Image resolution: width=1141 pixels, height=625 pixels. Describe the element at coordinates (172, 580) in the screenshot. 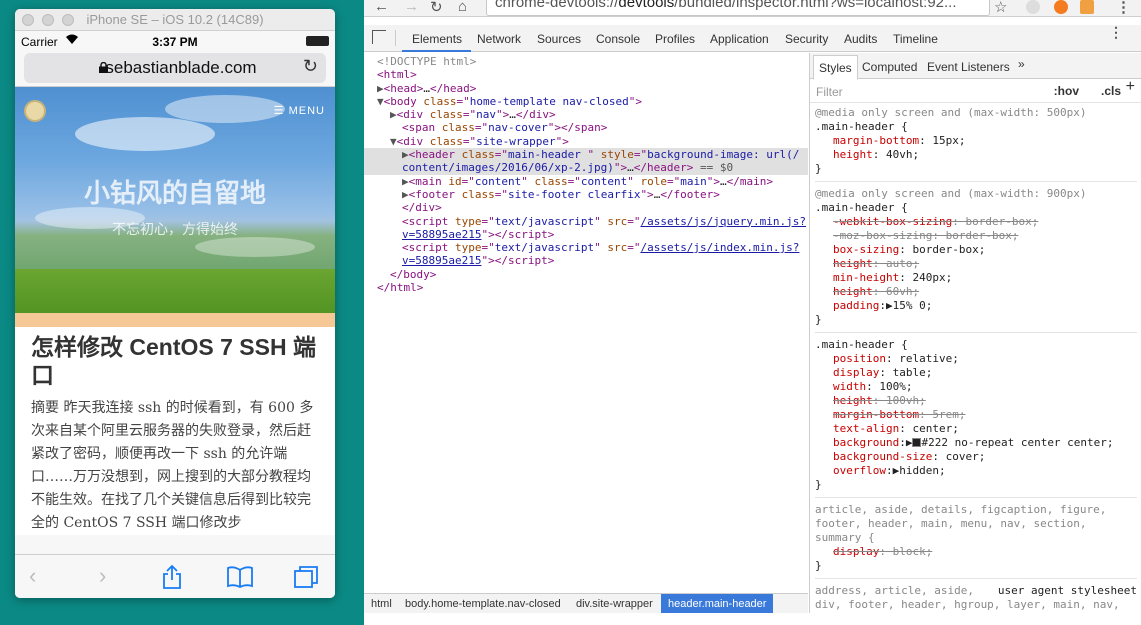

I see `share-icon` at that location.